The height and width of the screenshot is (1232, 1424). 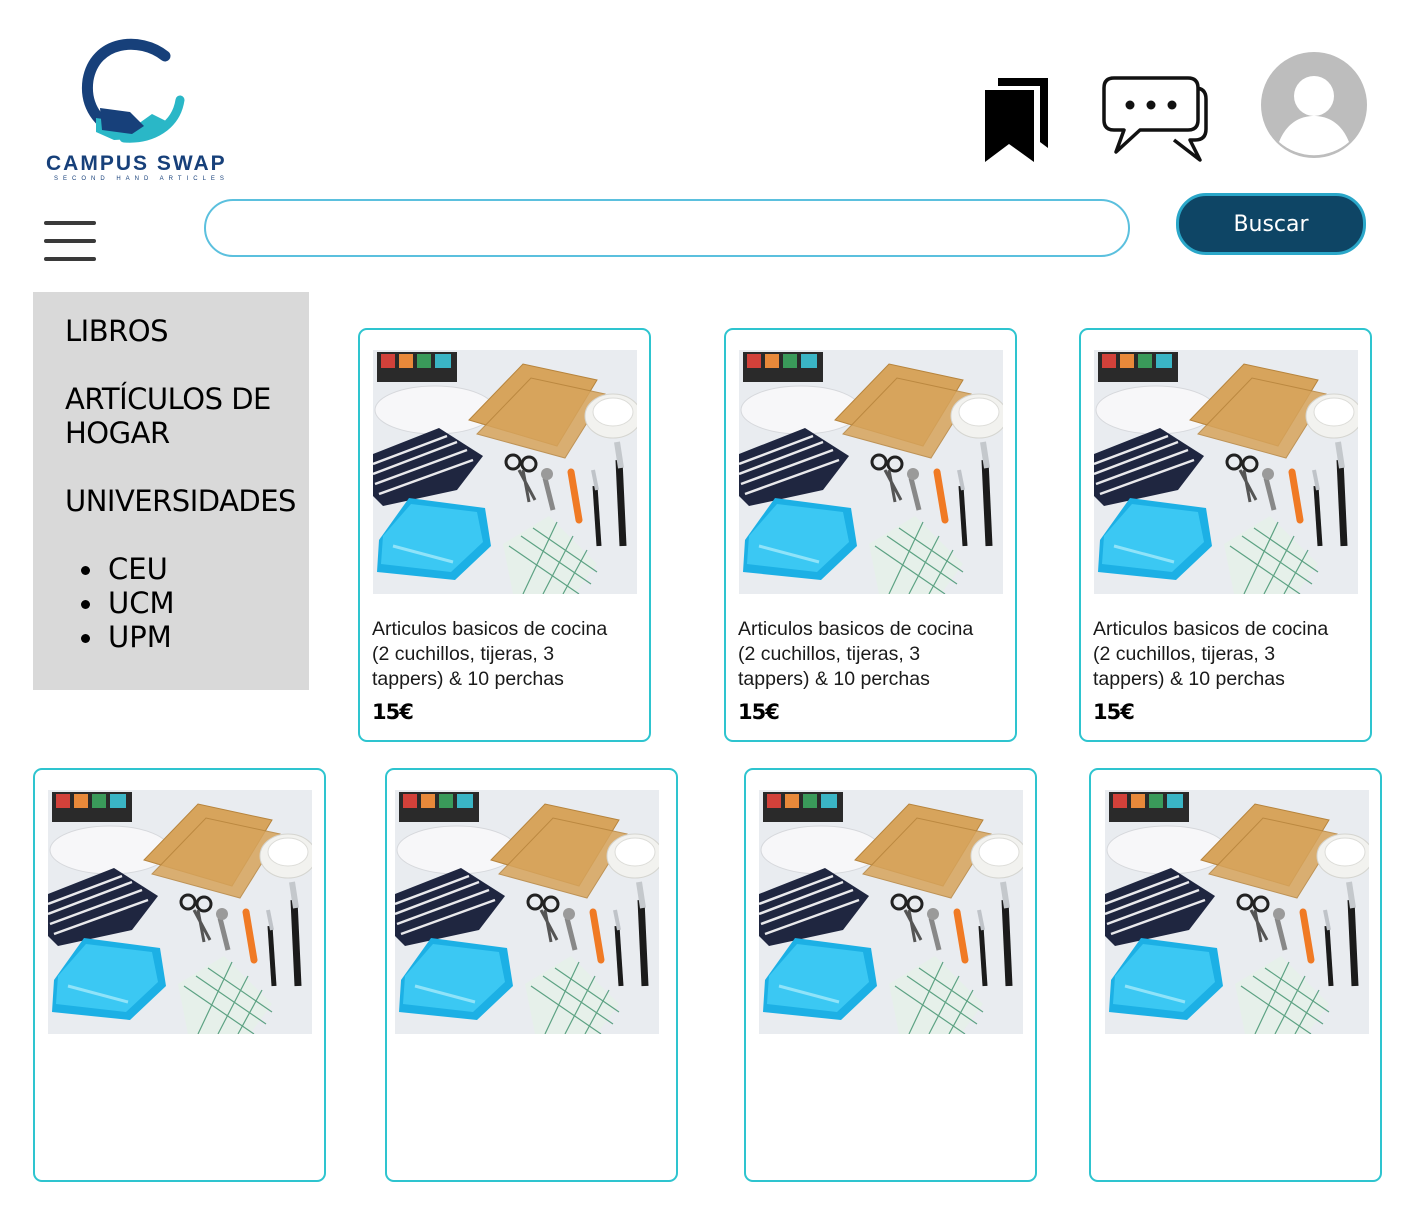 I want to click on search-button: Buscar, so click(x=1271, y=224).